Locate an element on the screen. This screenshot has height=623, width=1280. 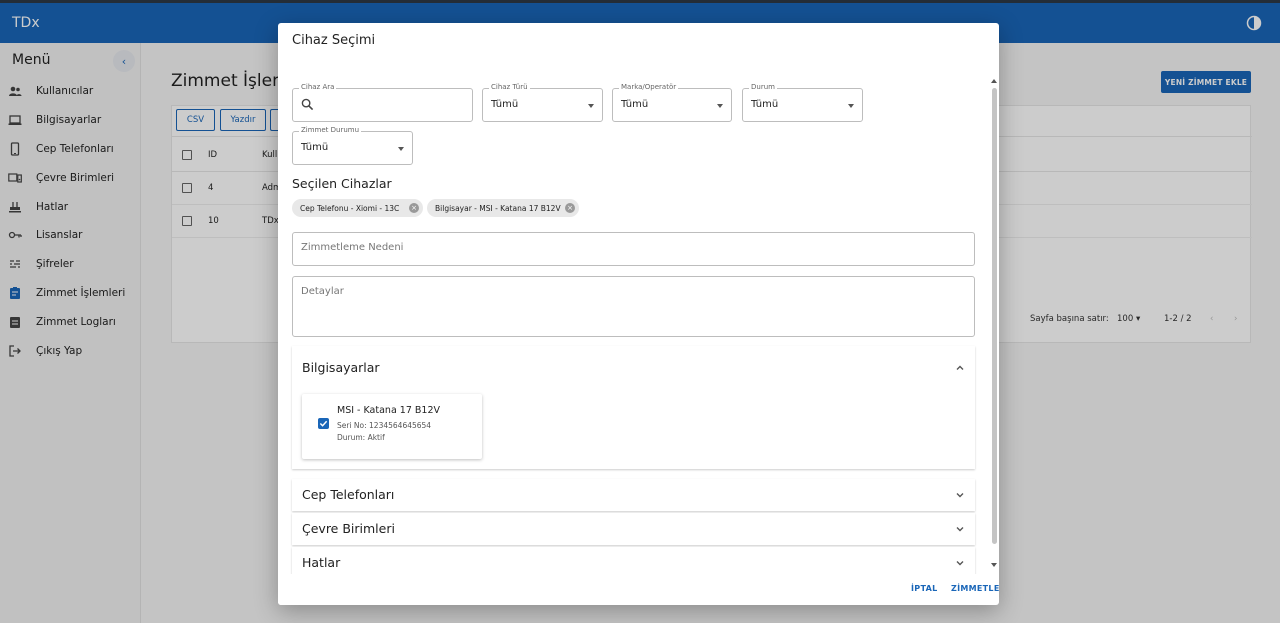
scrollbar-thumb is located at coordinates (994, 316).